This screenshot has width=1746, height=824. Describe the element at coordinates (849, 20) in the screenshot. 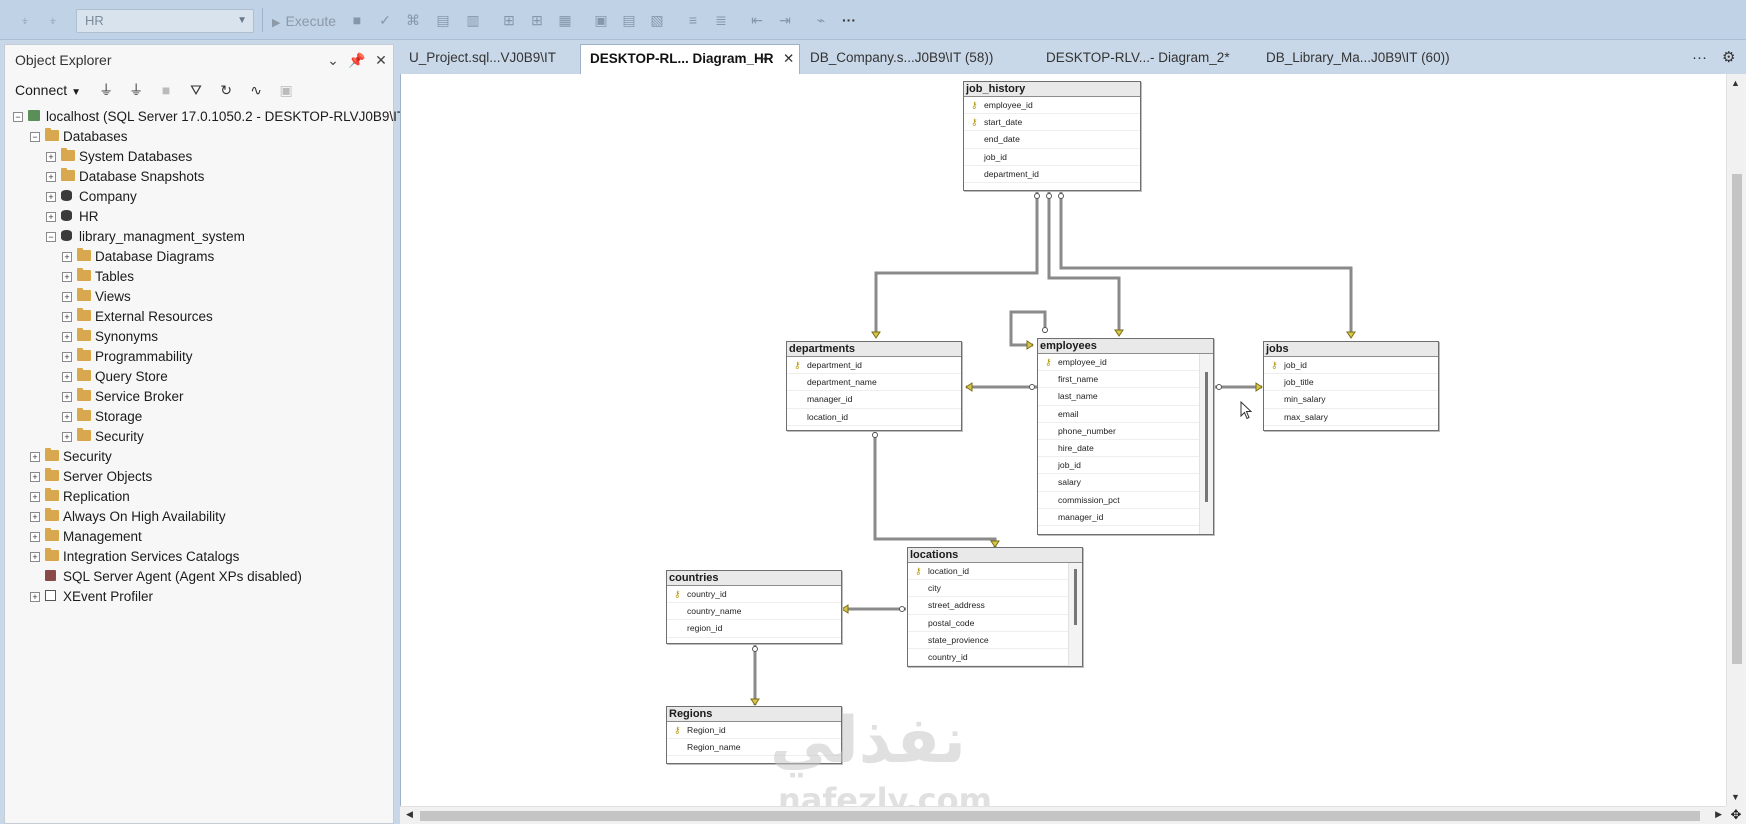

I see `more-options-icon: ···` at that location.